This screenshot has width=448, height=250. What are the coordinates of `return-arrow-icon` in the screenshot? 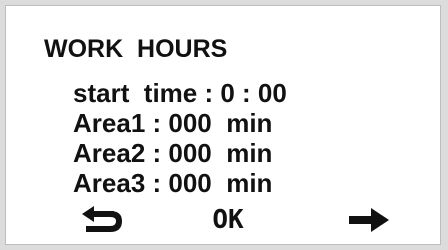 It's located at (102, 220).